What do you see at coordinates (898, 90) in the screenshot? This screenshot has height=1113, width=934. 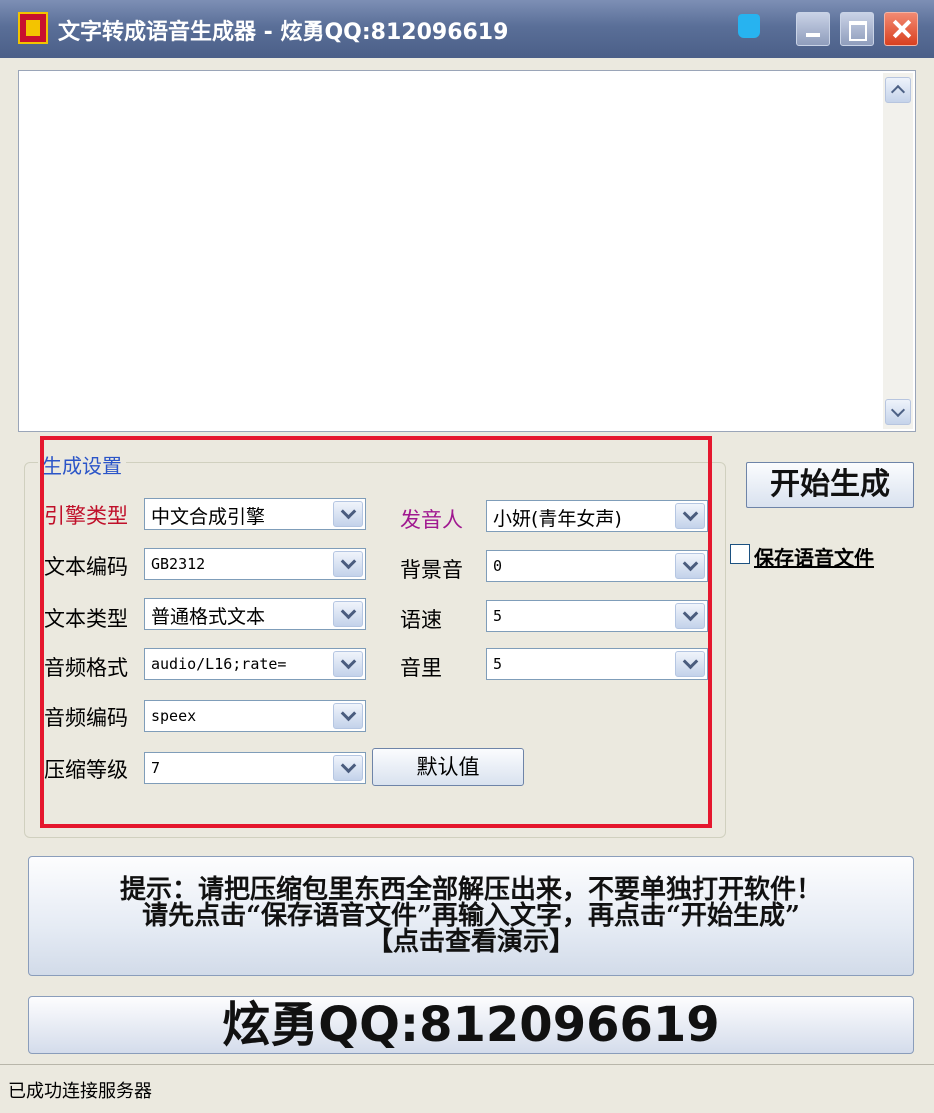 I see `scroll-up-icon` at bounding box center [898, 90].